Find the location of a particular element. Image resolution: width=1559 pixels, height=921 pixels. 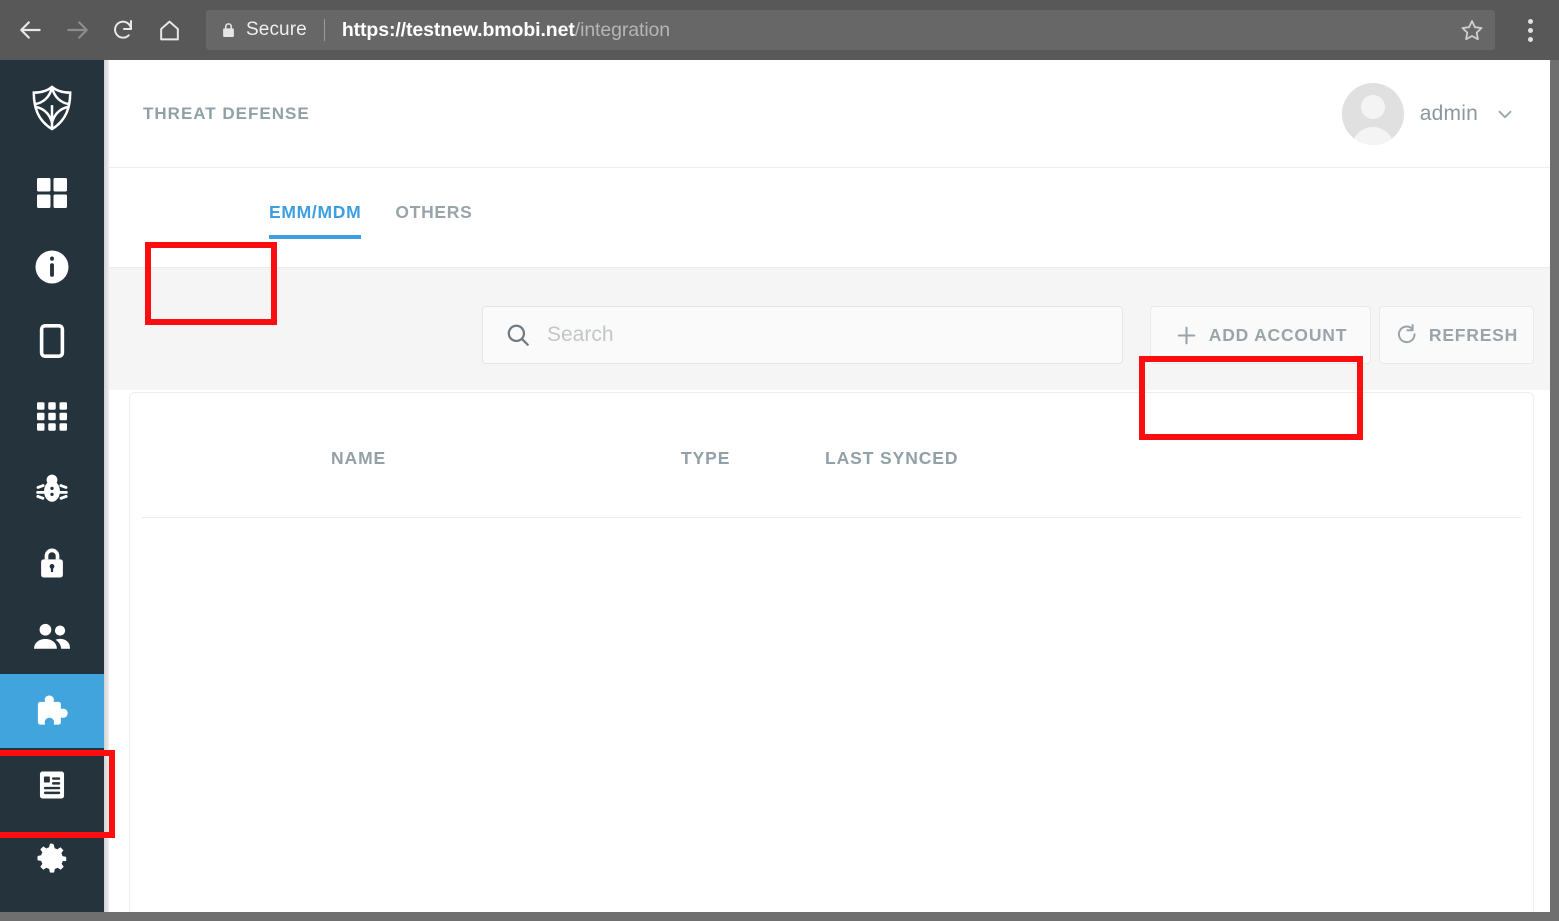

sidebar-item-devices is located at coordinates (52, 341).